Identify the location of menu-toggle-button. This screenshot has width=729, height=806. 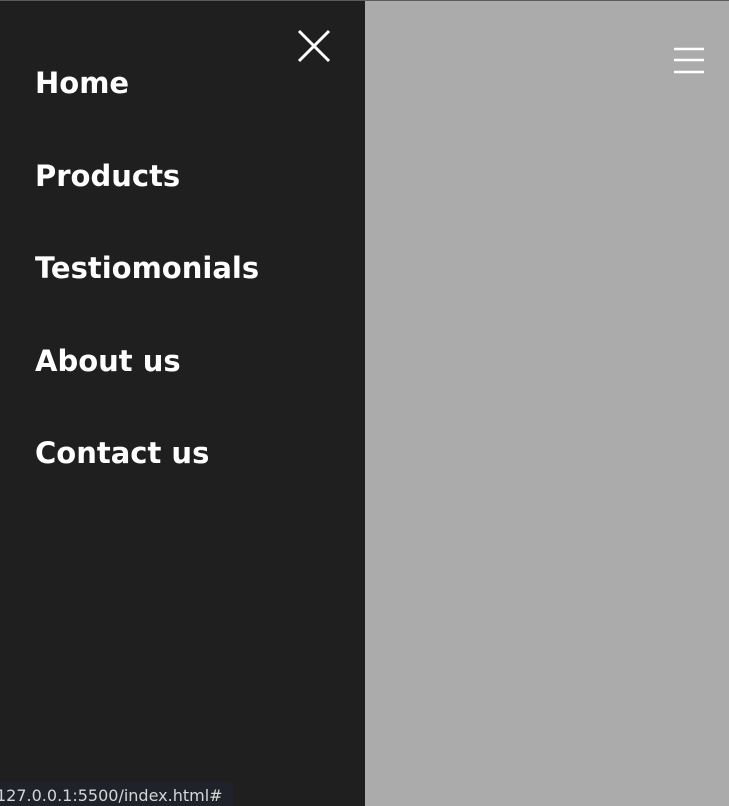
(689, 61).